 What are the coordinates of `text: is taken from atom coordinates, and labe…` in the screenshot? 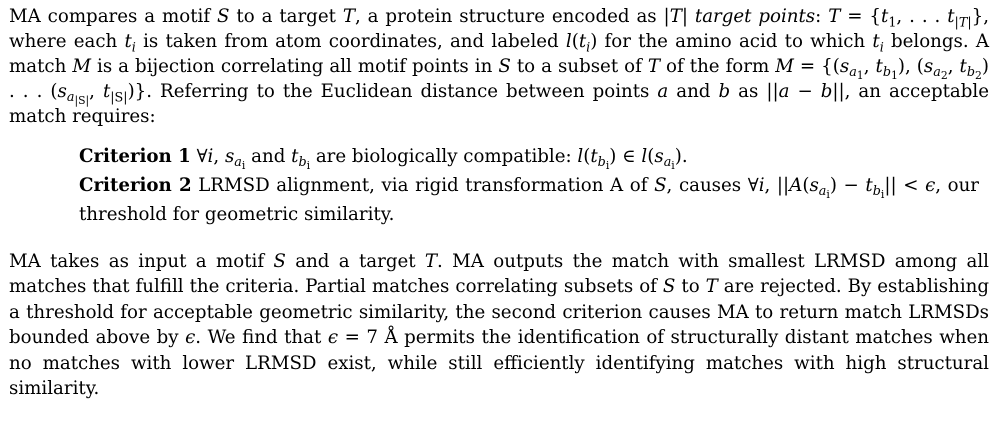 It's located at (350, 41).